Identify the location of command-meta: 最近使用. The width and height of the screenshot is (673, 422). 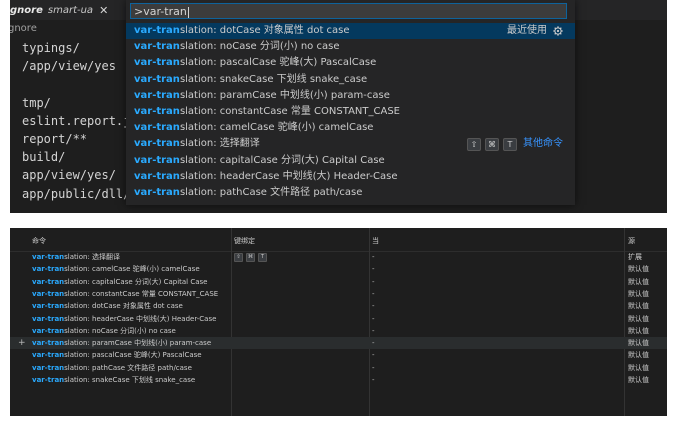
(535, 31).